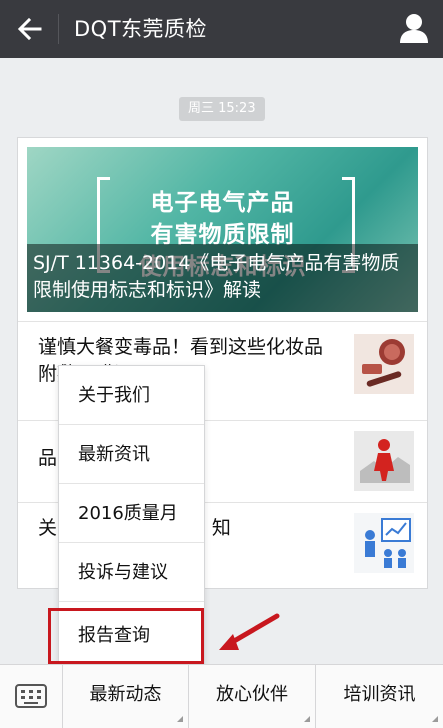 The height and width of the screenshot is (728, 443). Describe the element at coordinates (141, 29) in the screenshot. I see `page-title: DQT东莞质检` at that location.